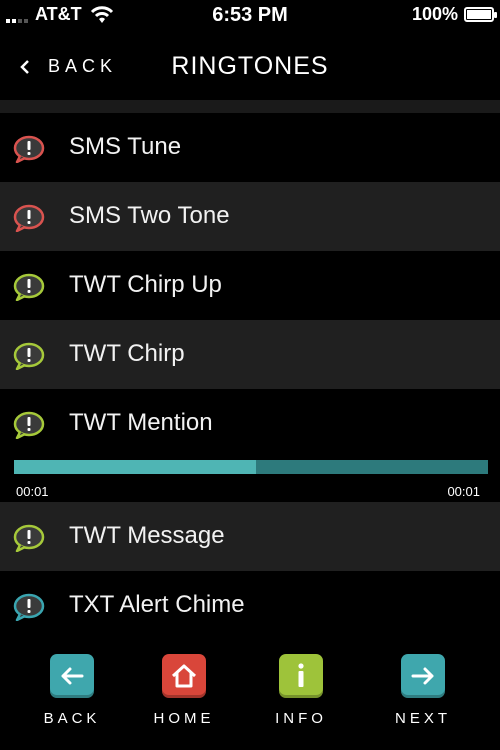 The width and height of the screenshot is (500, 750). Describe the element at coordinates (149, 215) in the screenshot. I see `ringtone-label: SMS Two Tone` at that location.